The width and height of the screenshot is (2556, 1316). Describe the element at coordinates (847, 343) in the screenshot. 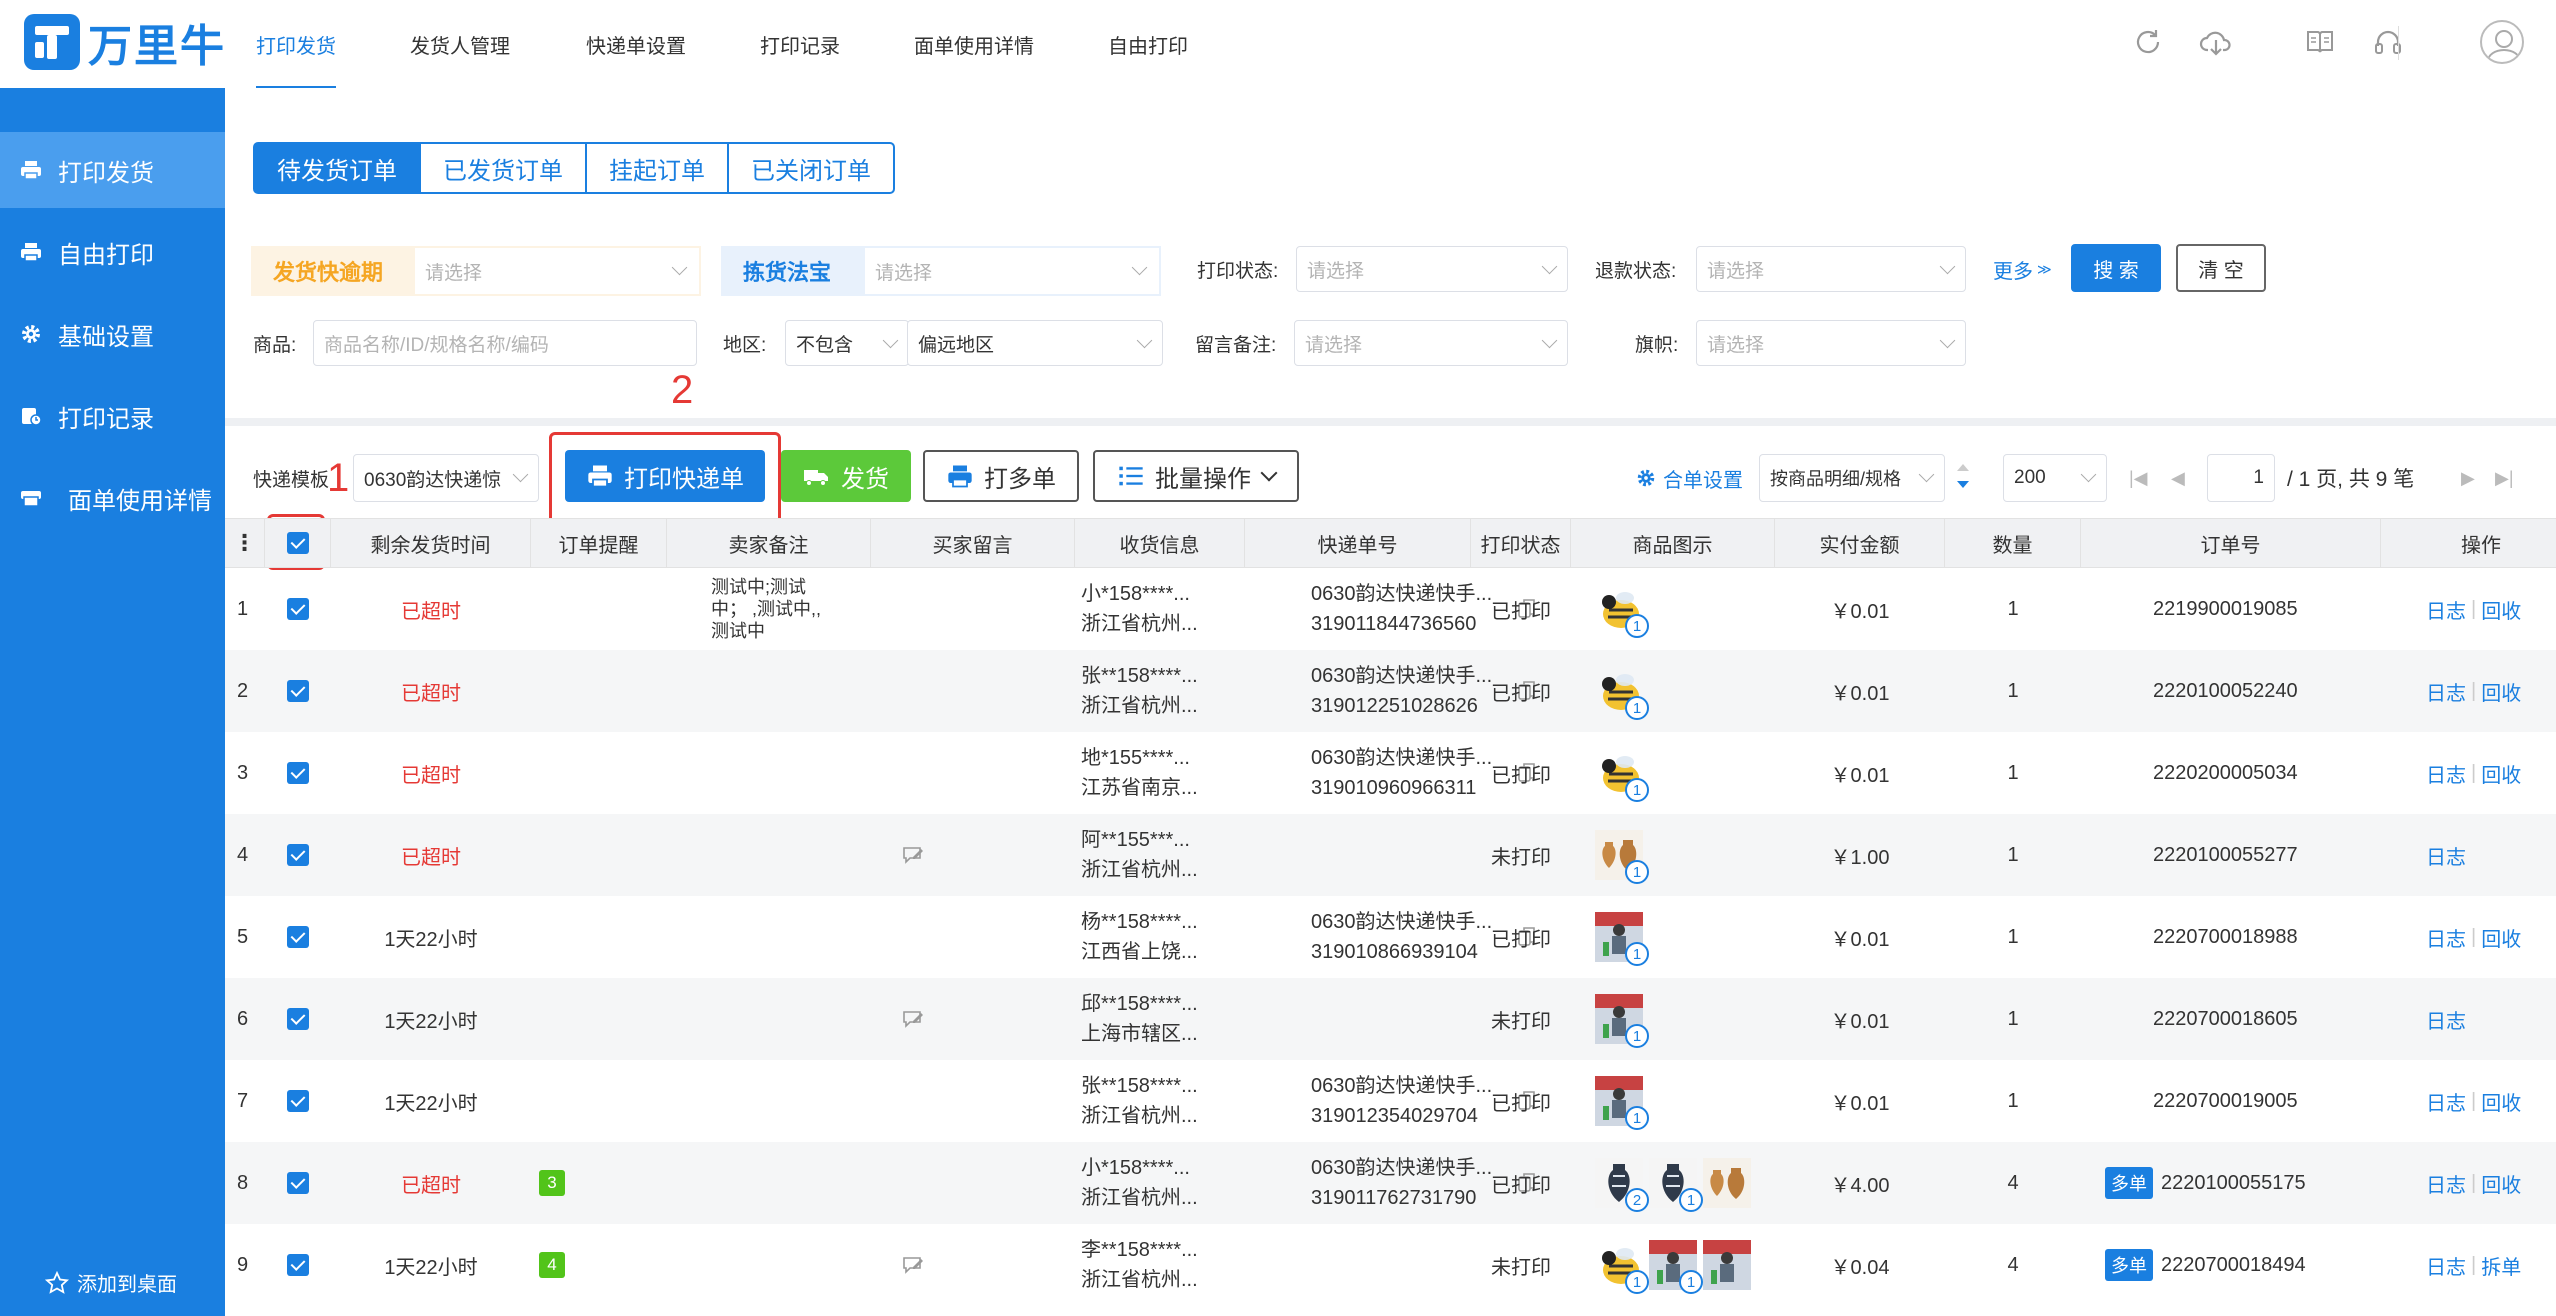

I see `region-mode-select: 不包含` at that location.